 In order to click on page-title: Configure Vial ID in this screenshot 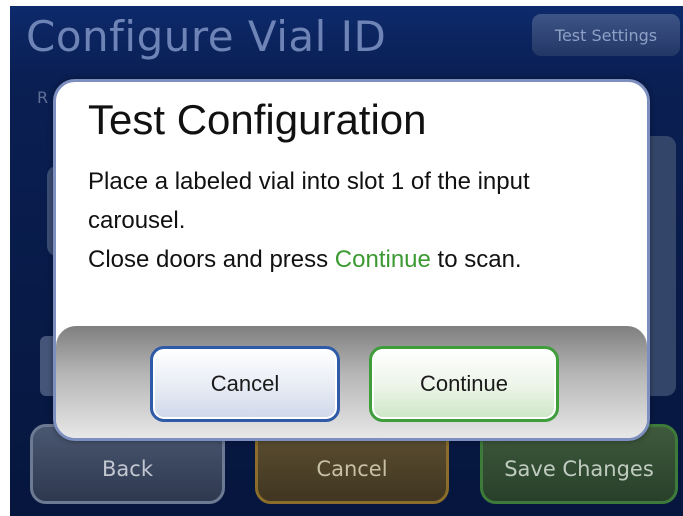, I will do `click(206, 36)`.